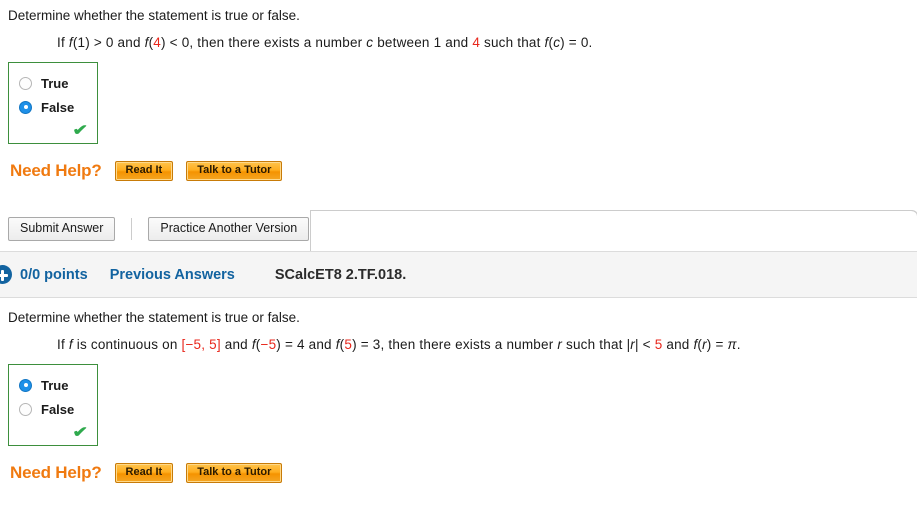  Describe the element at coordinates (205, 344) in the screenshot. I see `statement-run: ,` at that location.